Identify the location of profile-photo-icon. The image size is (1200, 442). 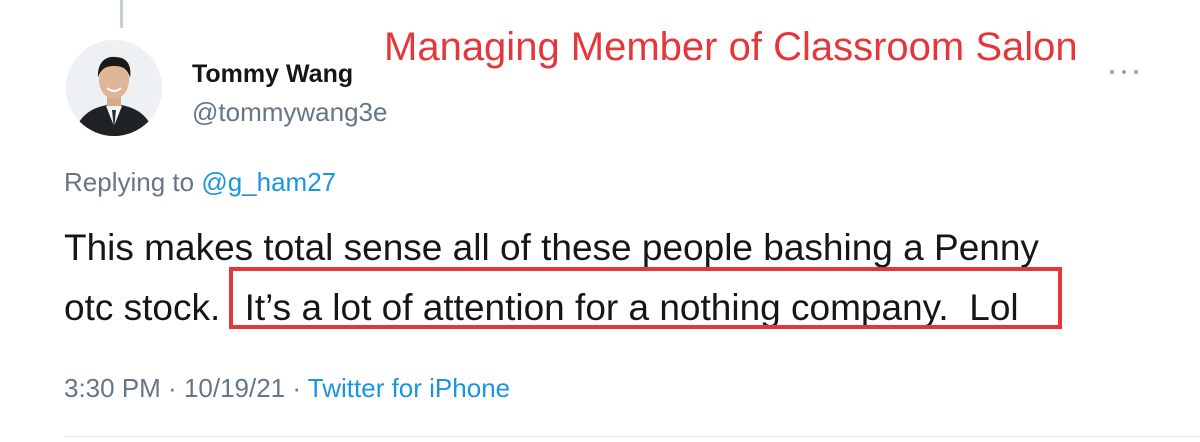
(114, 88).